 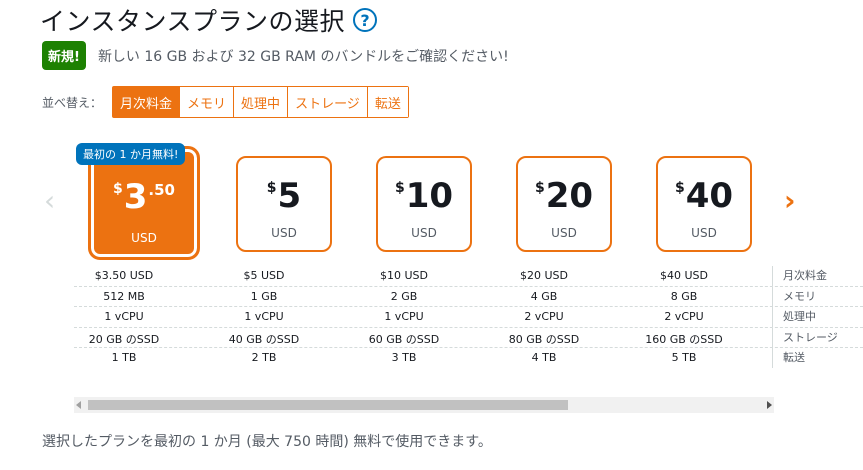 What do you see at coordinates (78, 405) in the screenshot?
I see `scroll-left-arrow-icon` at bounding box center [78, 405].